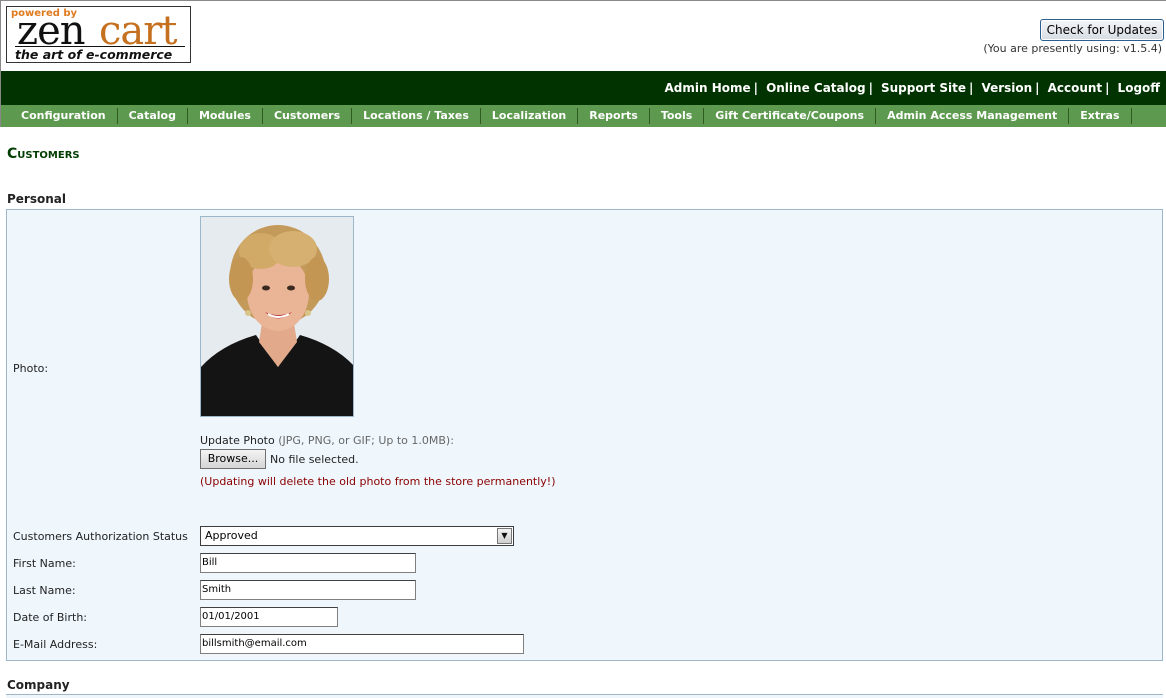  I want to click on section-heading-company: Company, so click(38, 685).